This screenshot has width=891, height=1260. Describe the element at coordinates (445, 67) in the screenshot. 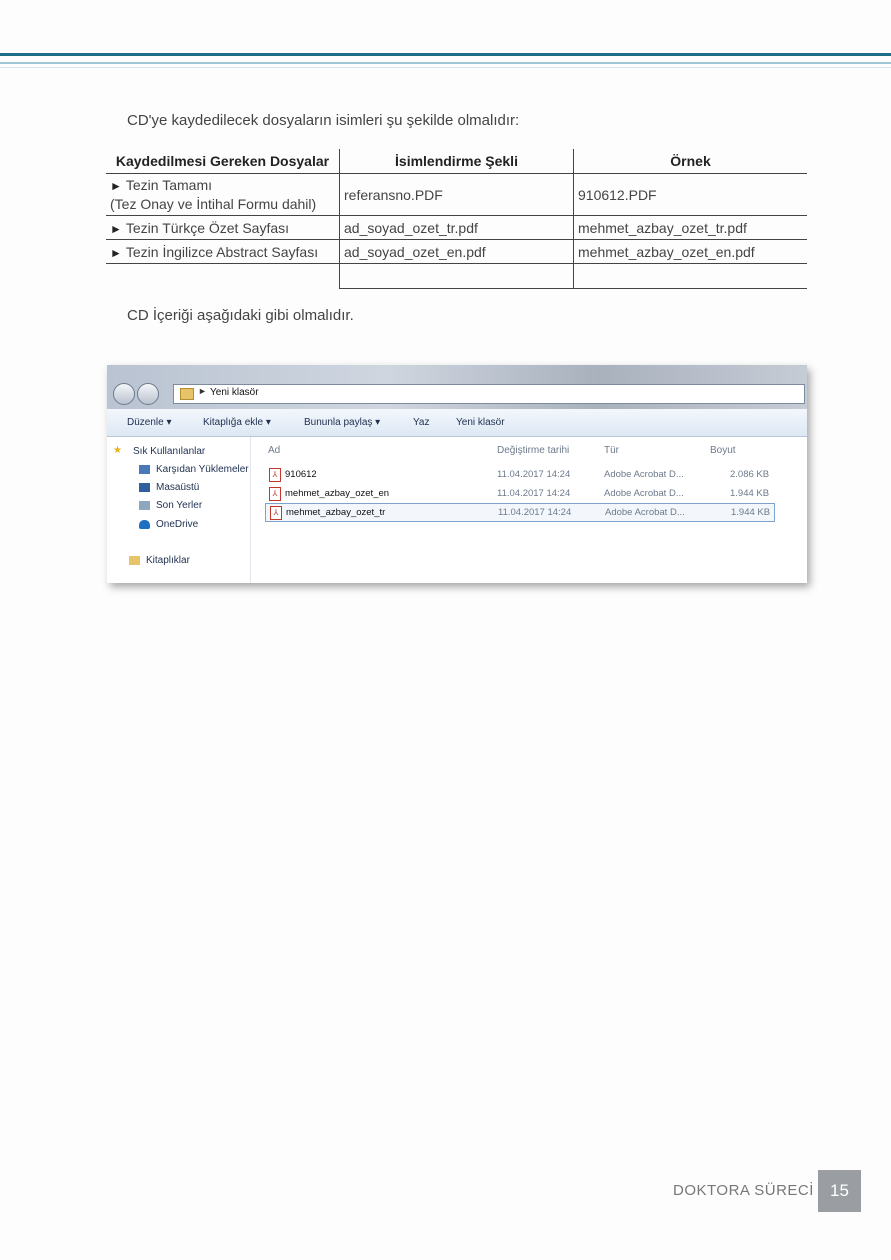

I see `header-rule-tertiary` at that location.